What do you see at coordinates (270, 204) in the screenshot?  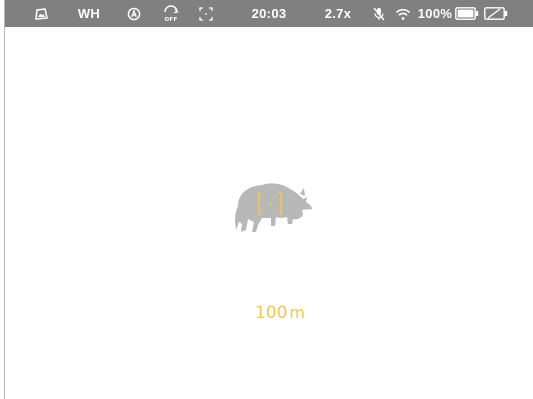 I see `reticle-center-dot` at bounding box center [270, 204].